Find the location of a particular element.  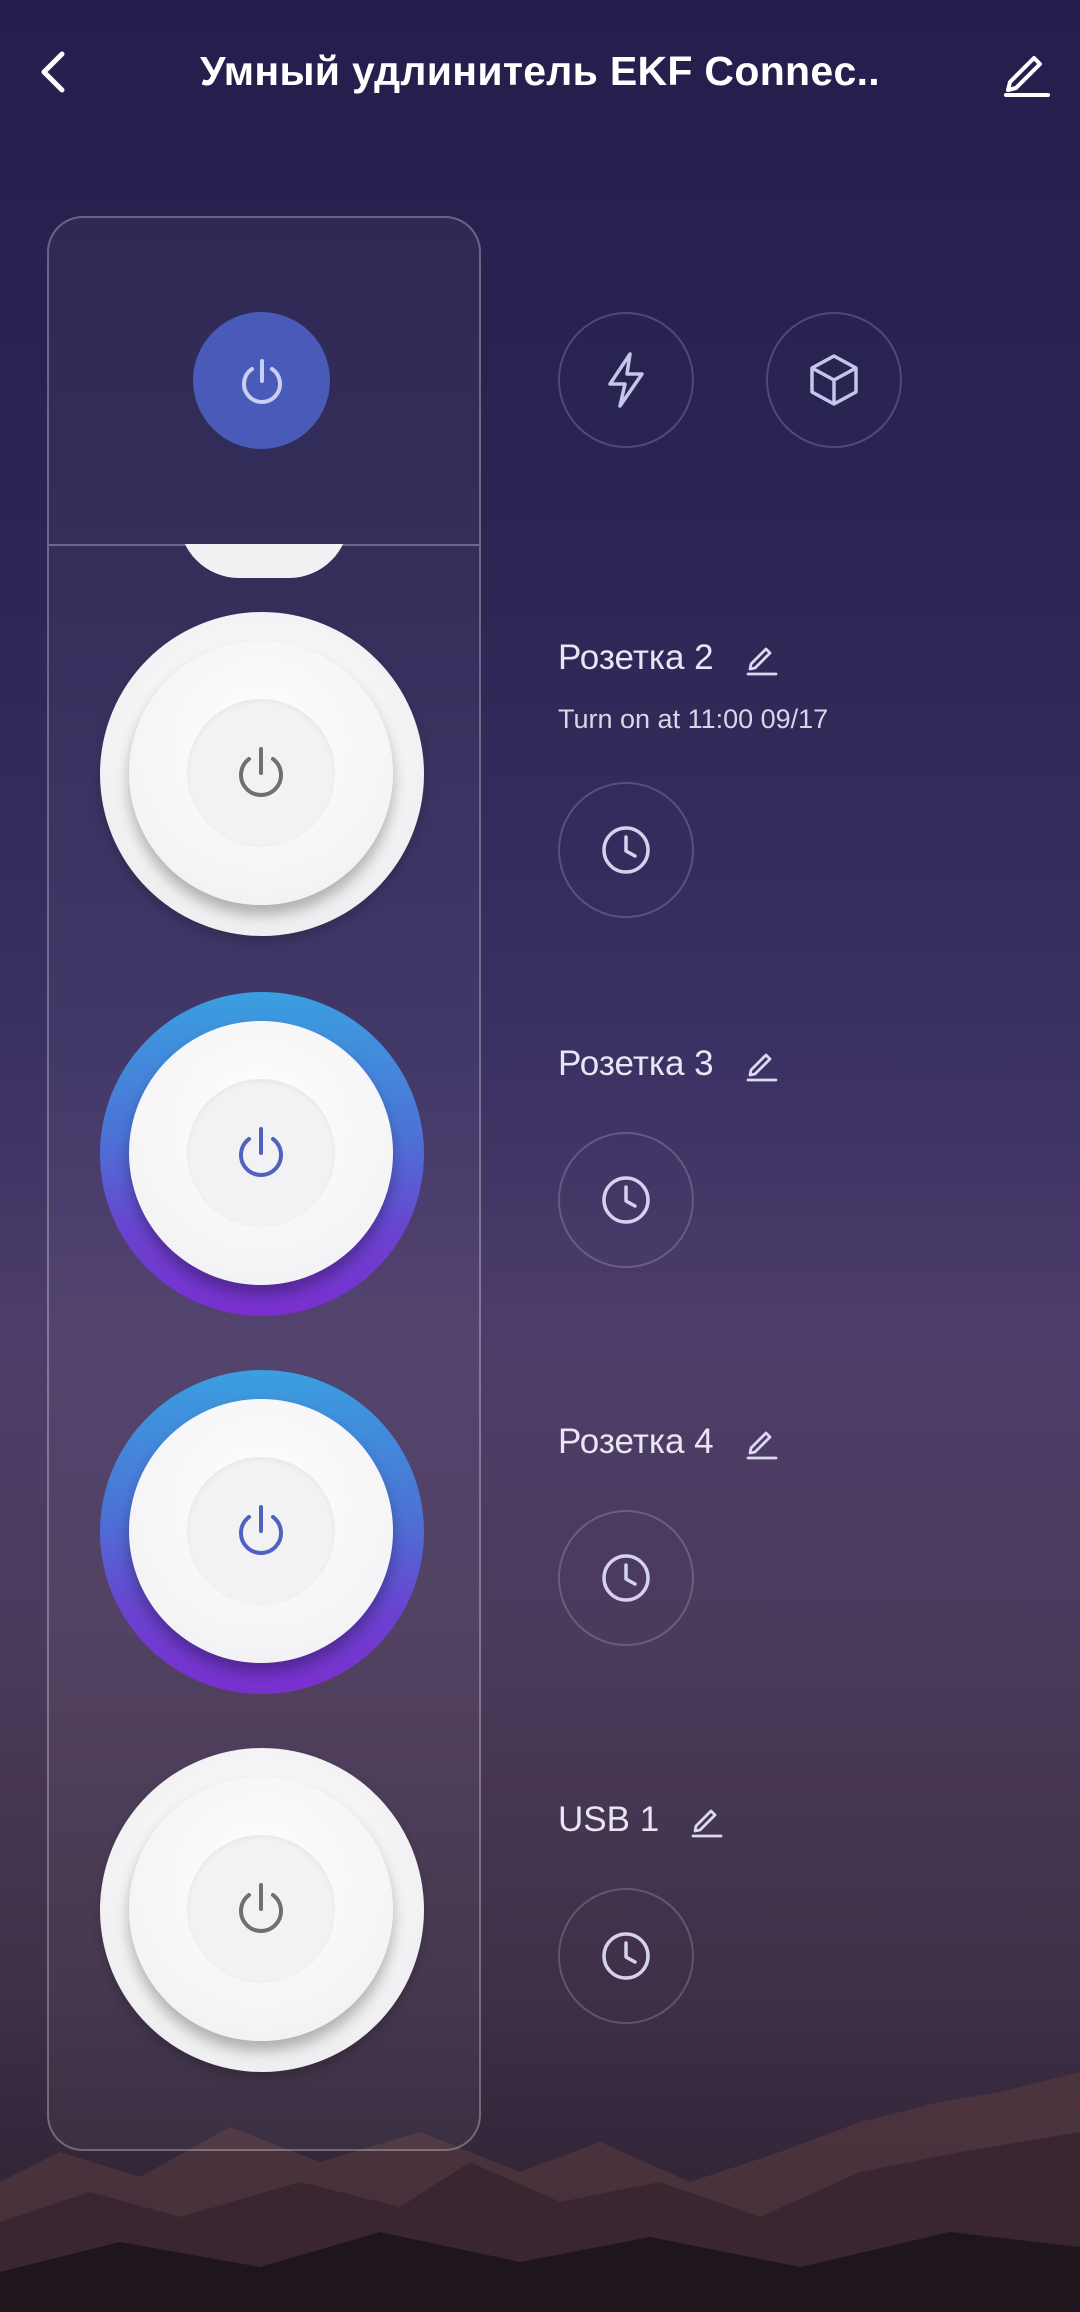

page-title: Умный удлинитель EKF Connec.. is located at coordinates (540, 71).